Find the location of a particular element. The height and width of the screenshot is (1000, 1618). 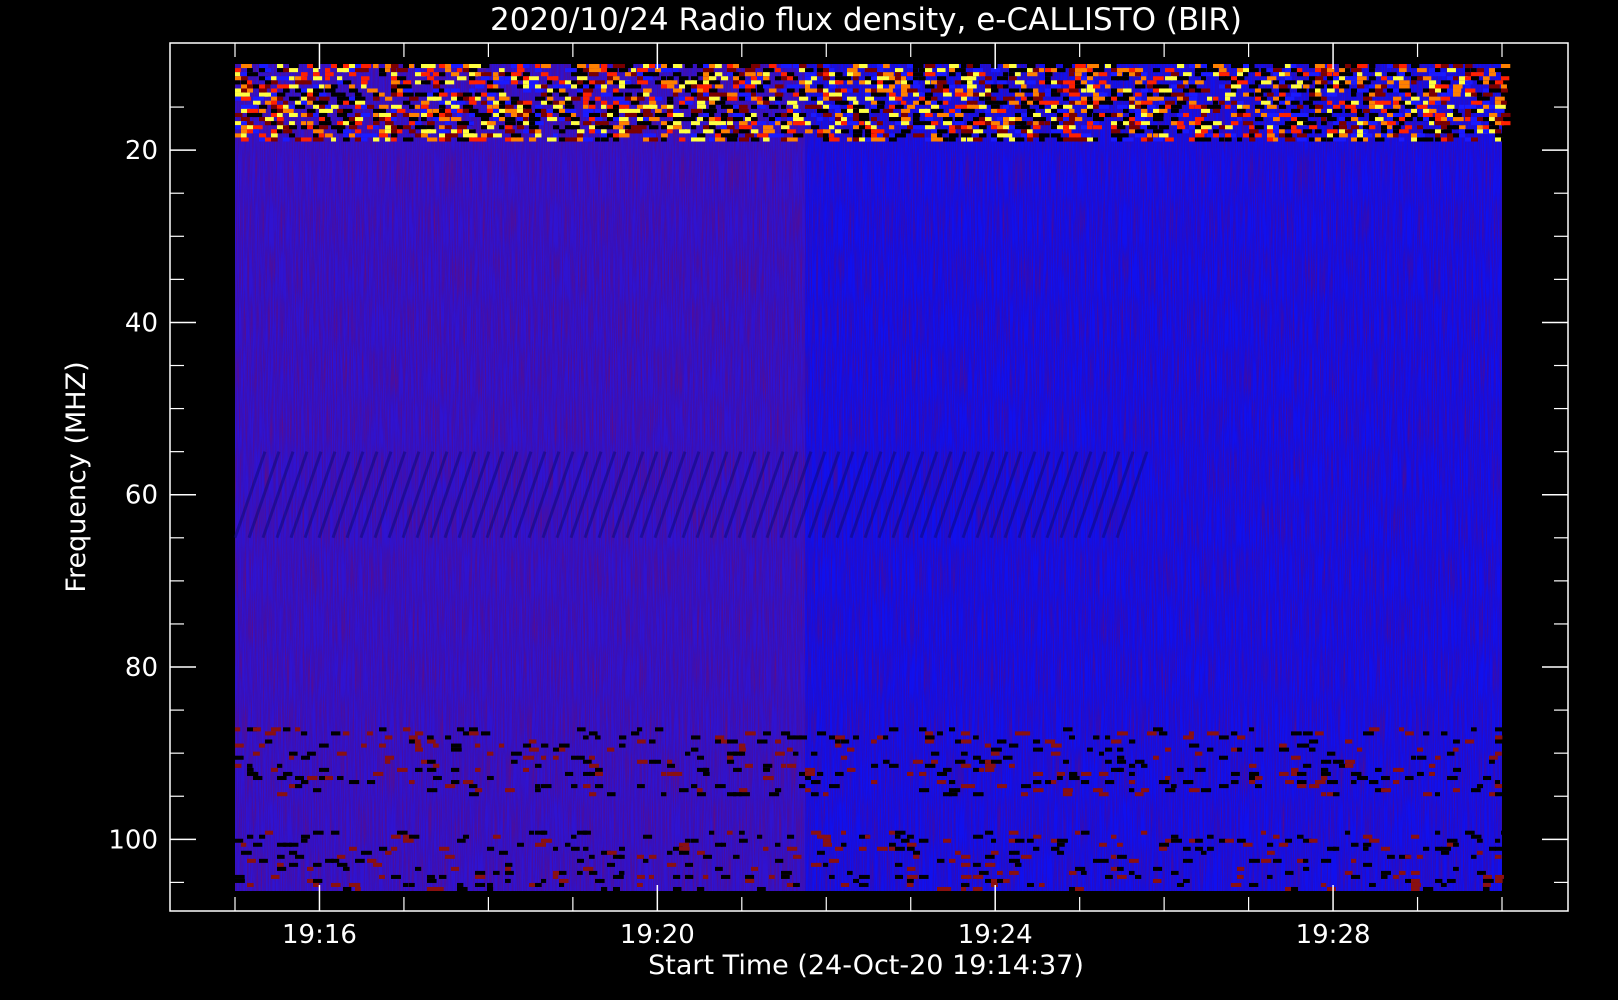

y-tick-label: 40 is located at coordinates (141, 323).